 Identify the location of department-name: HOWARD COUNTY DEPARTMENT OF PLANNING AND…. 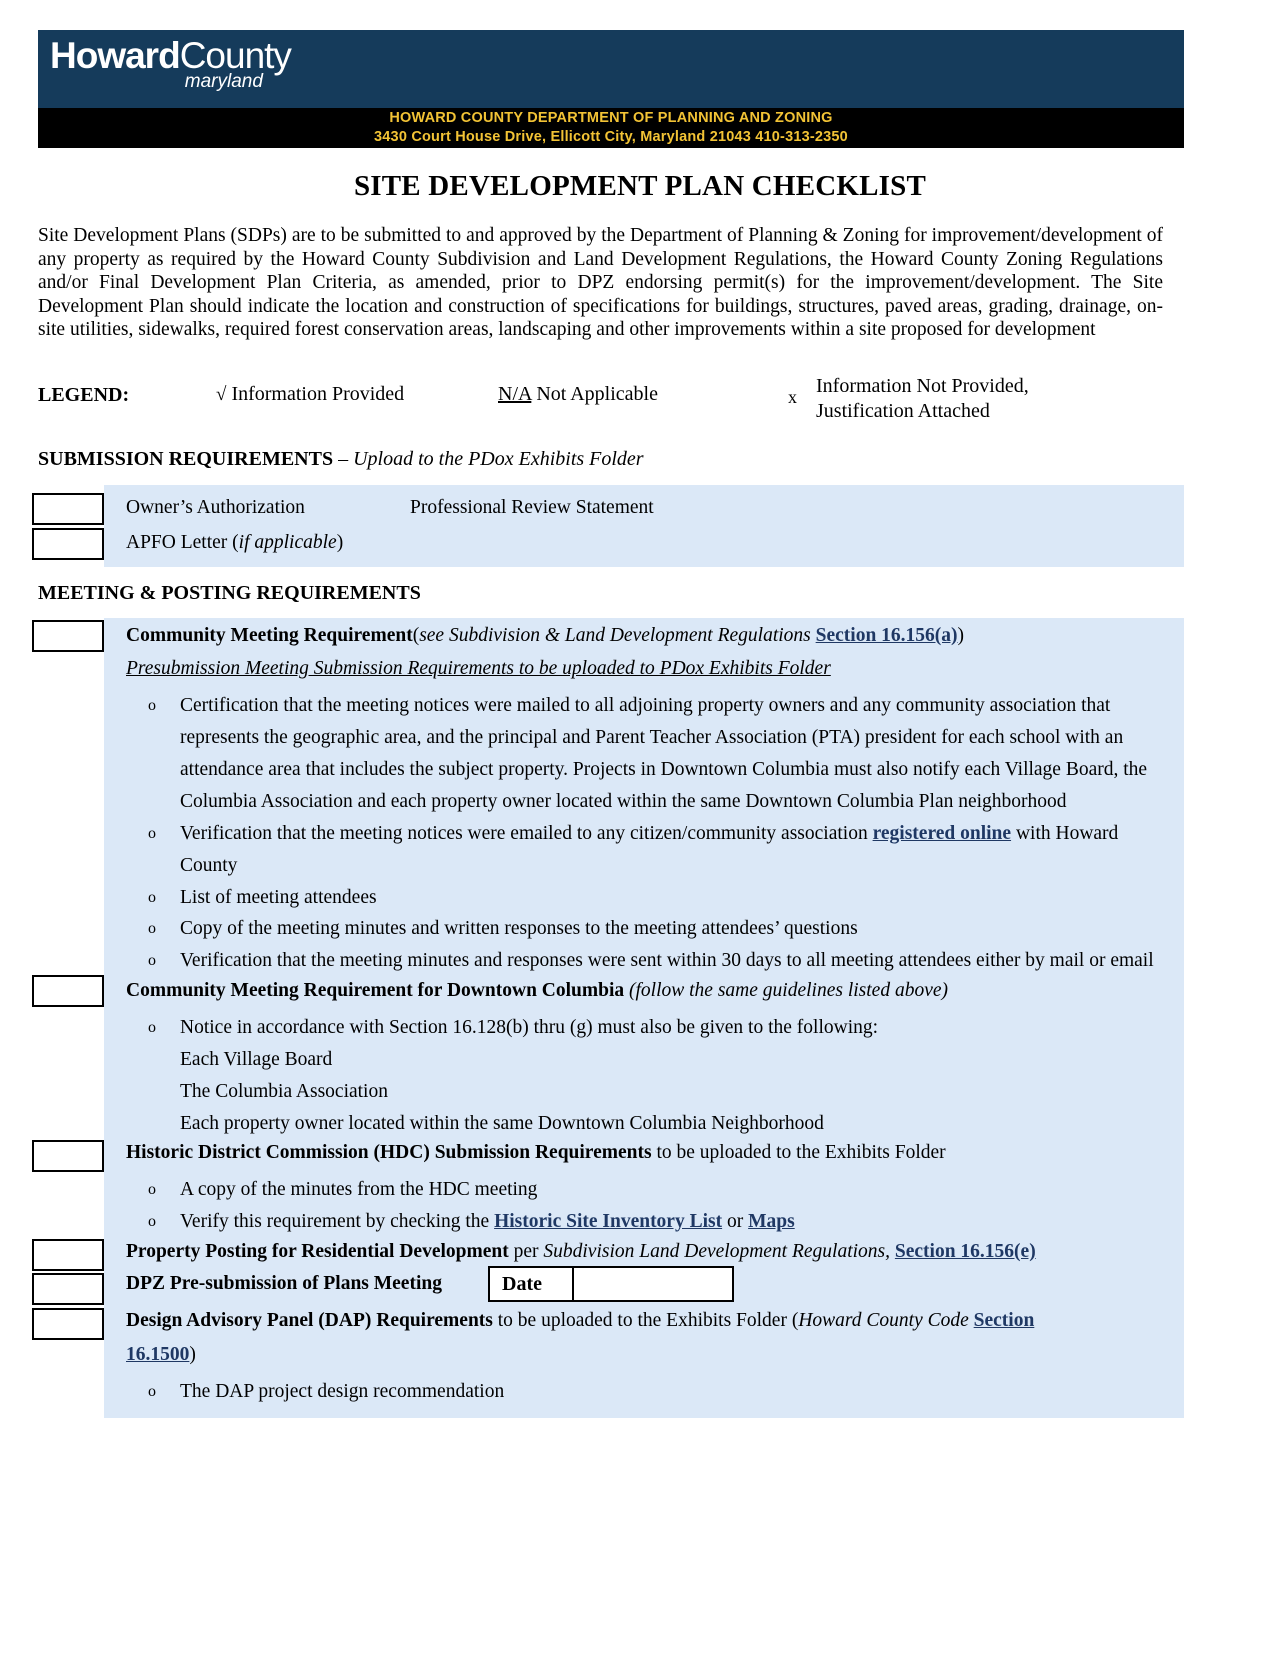
(611, 118).